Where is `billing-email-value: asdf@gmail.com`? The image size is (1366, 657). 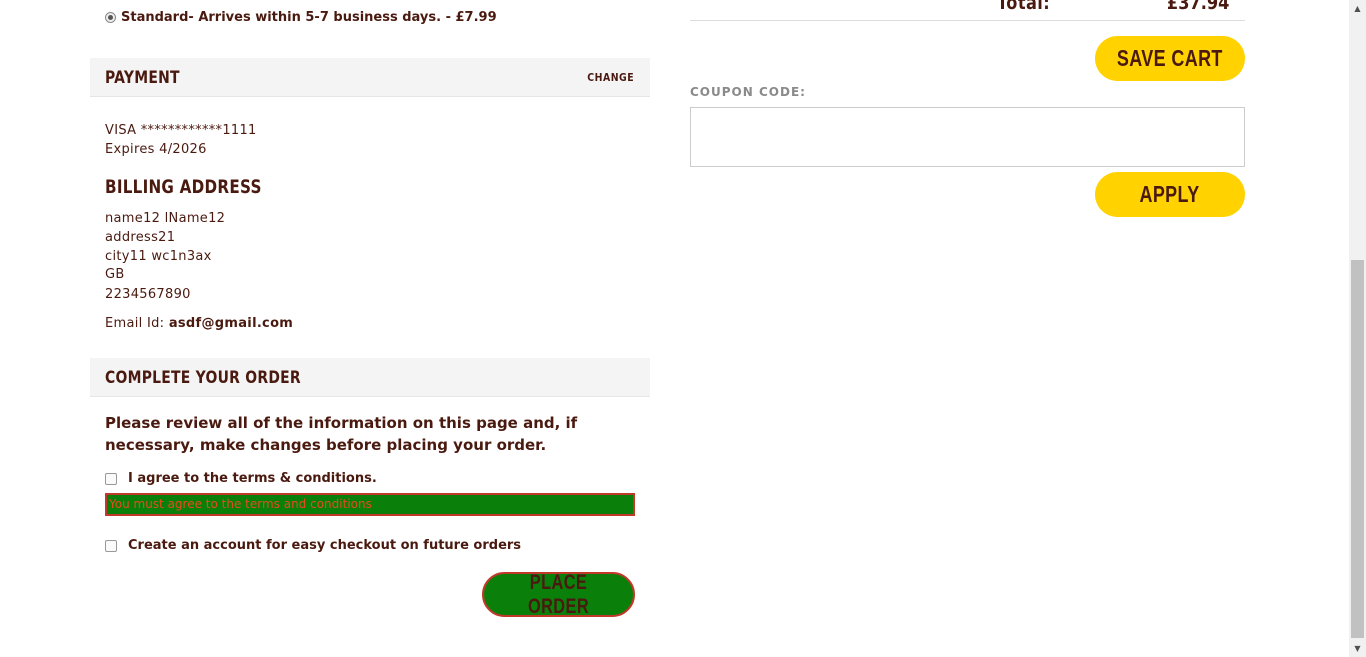
billing-email-value: asdf@gmail.com is located at coordinates (231, 323).